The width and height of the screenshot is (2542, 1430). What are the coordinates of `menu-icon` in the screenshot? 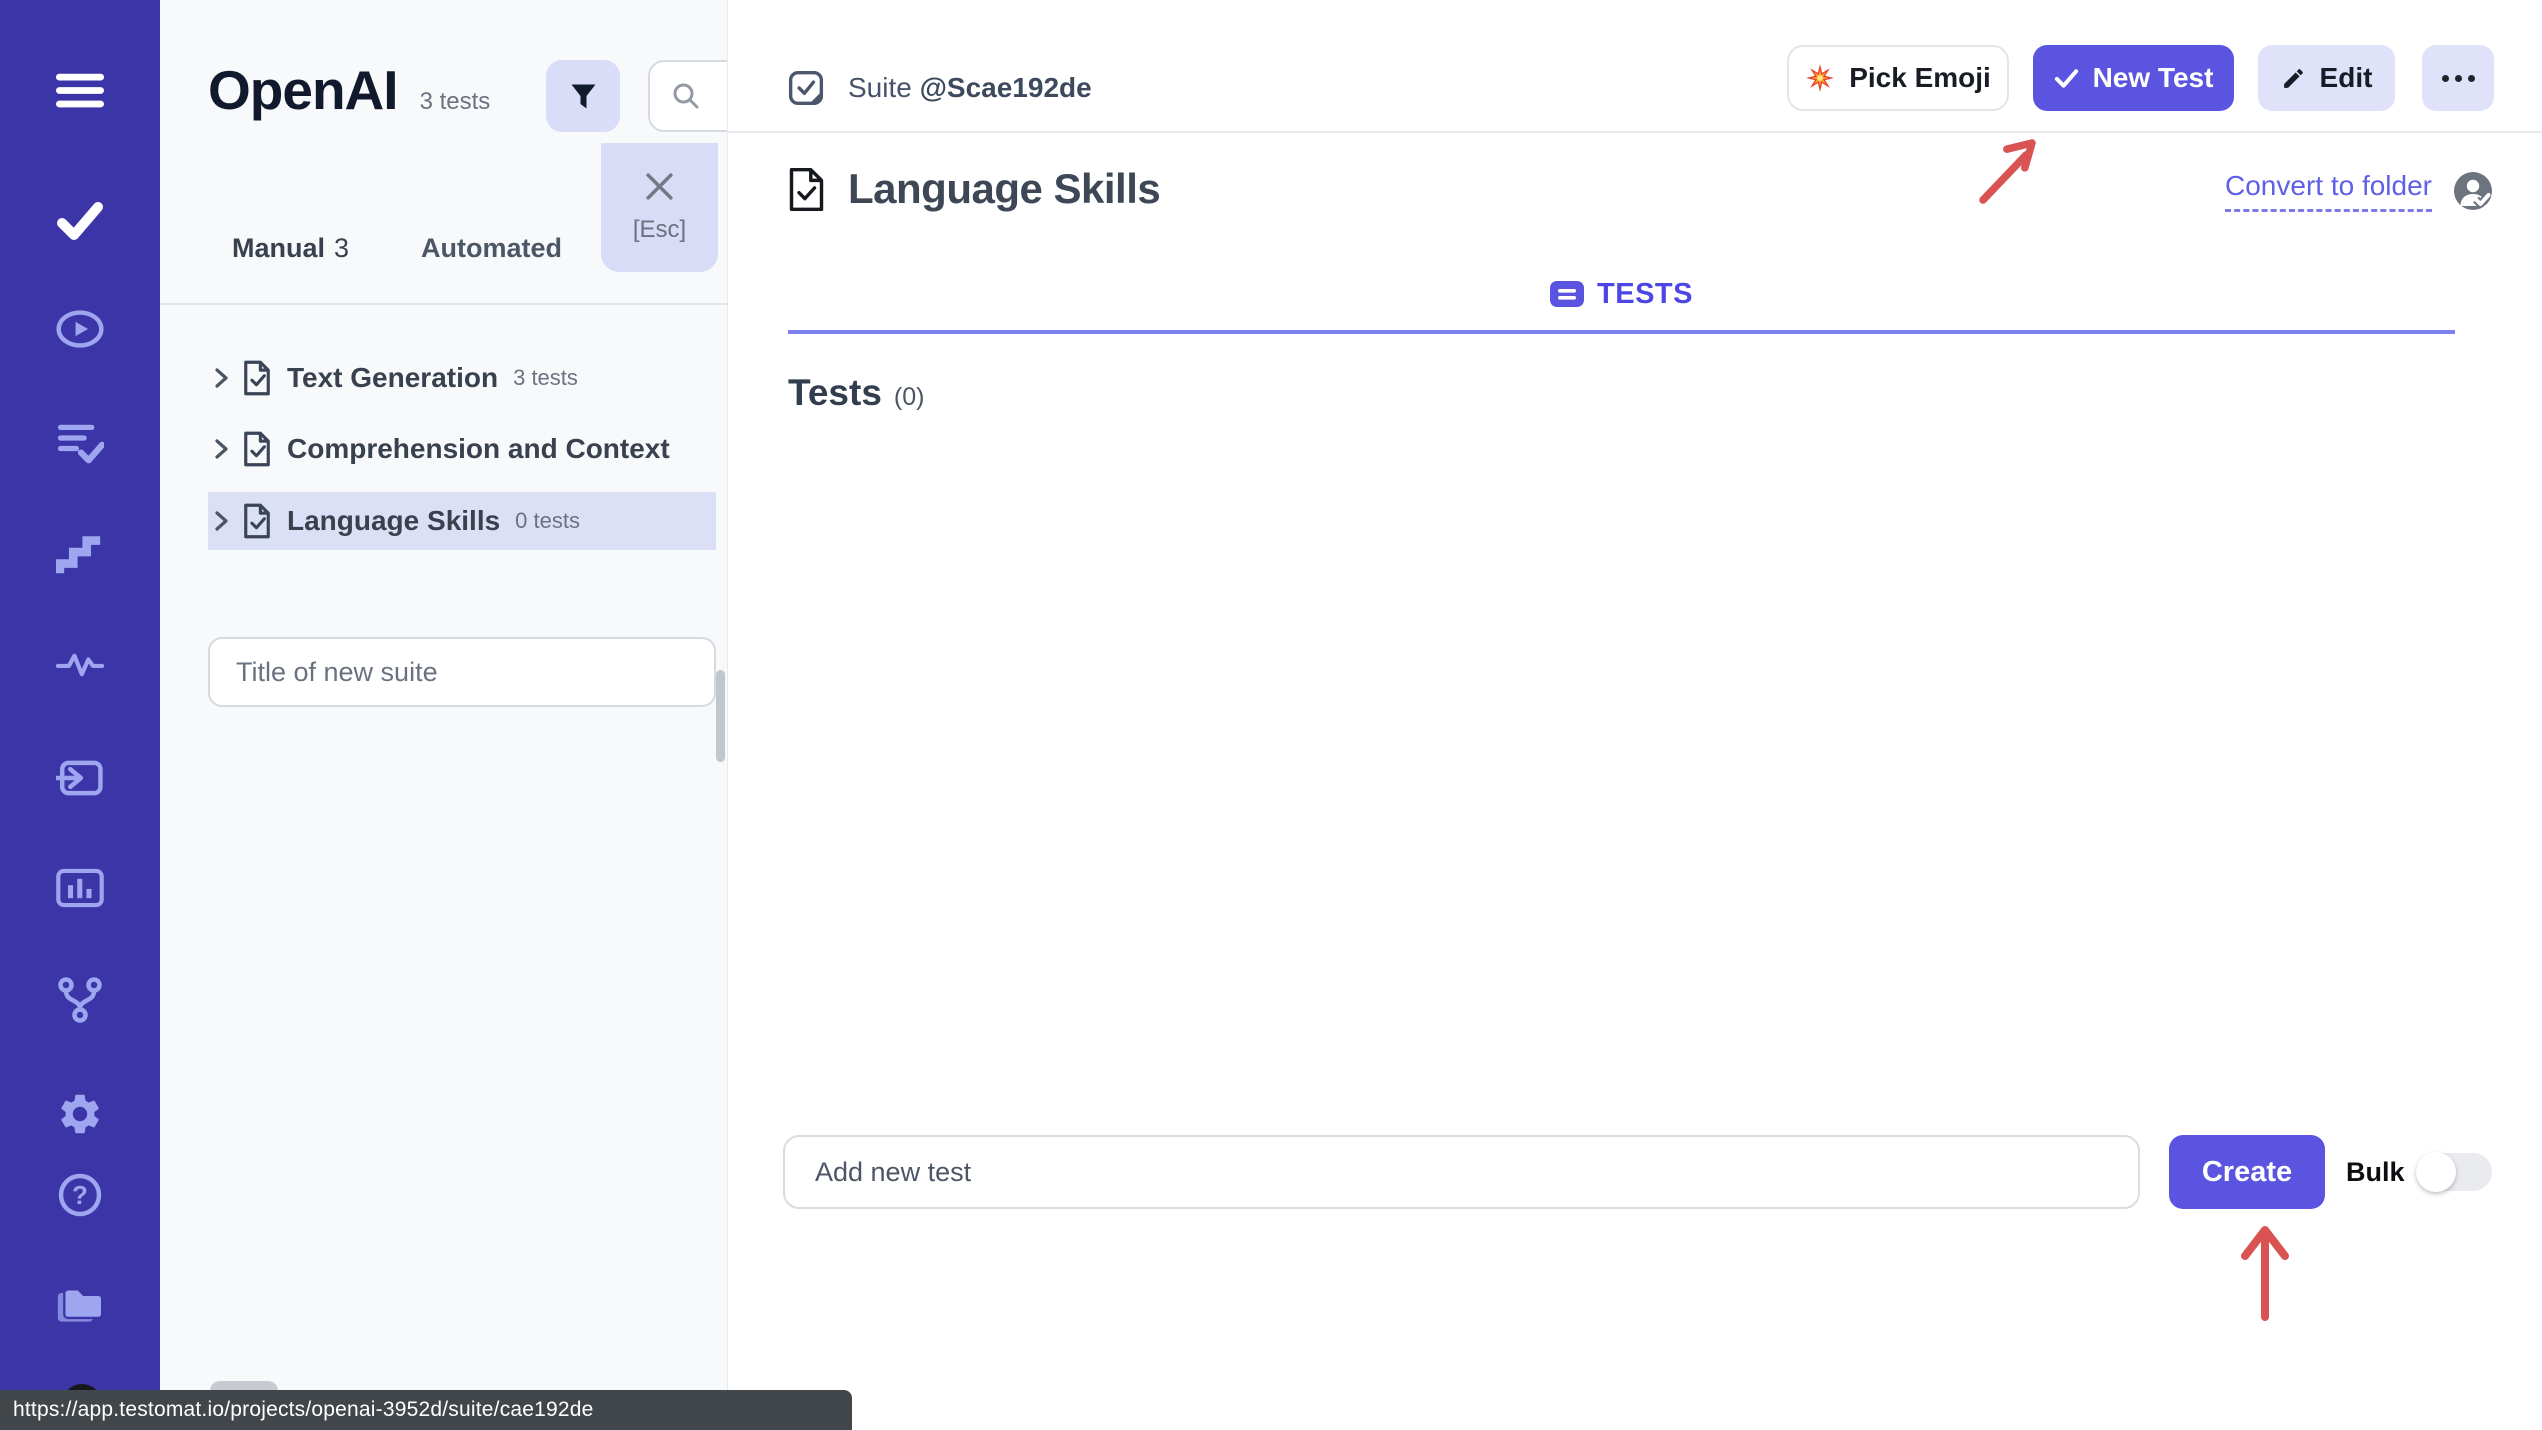 It's located at (80, 91).